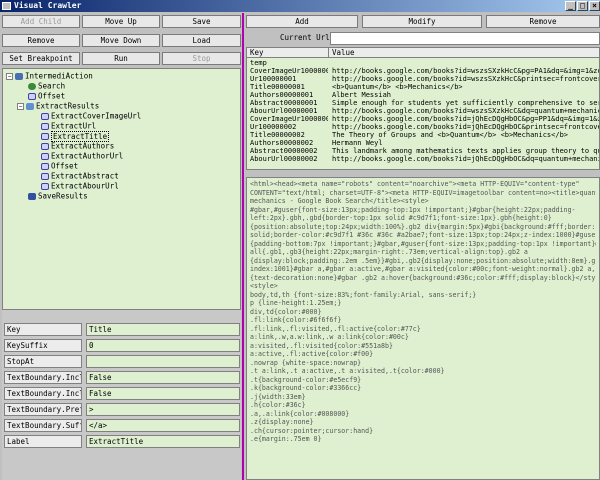 This screenshot has height=480, width=600. Describe the element at coordinates (41, 40) in the screenshot. I see `remove-button: Remove` at that location.